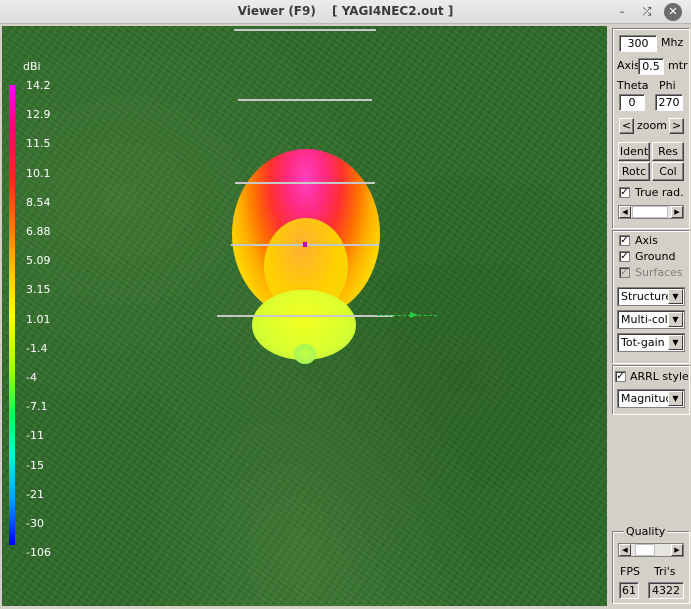 The image size is (691, 609). Describe the element at coordinates (38, 202) in the screenshot. I see `scale-label: 8.54` at that location.